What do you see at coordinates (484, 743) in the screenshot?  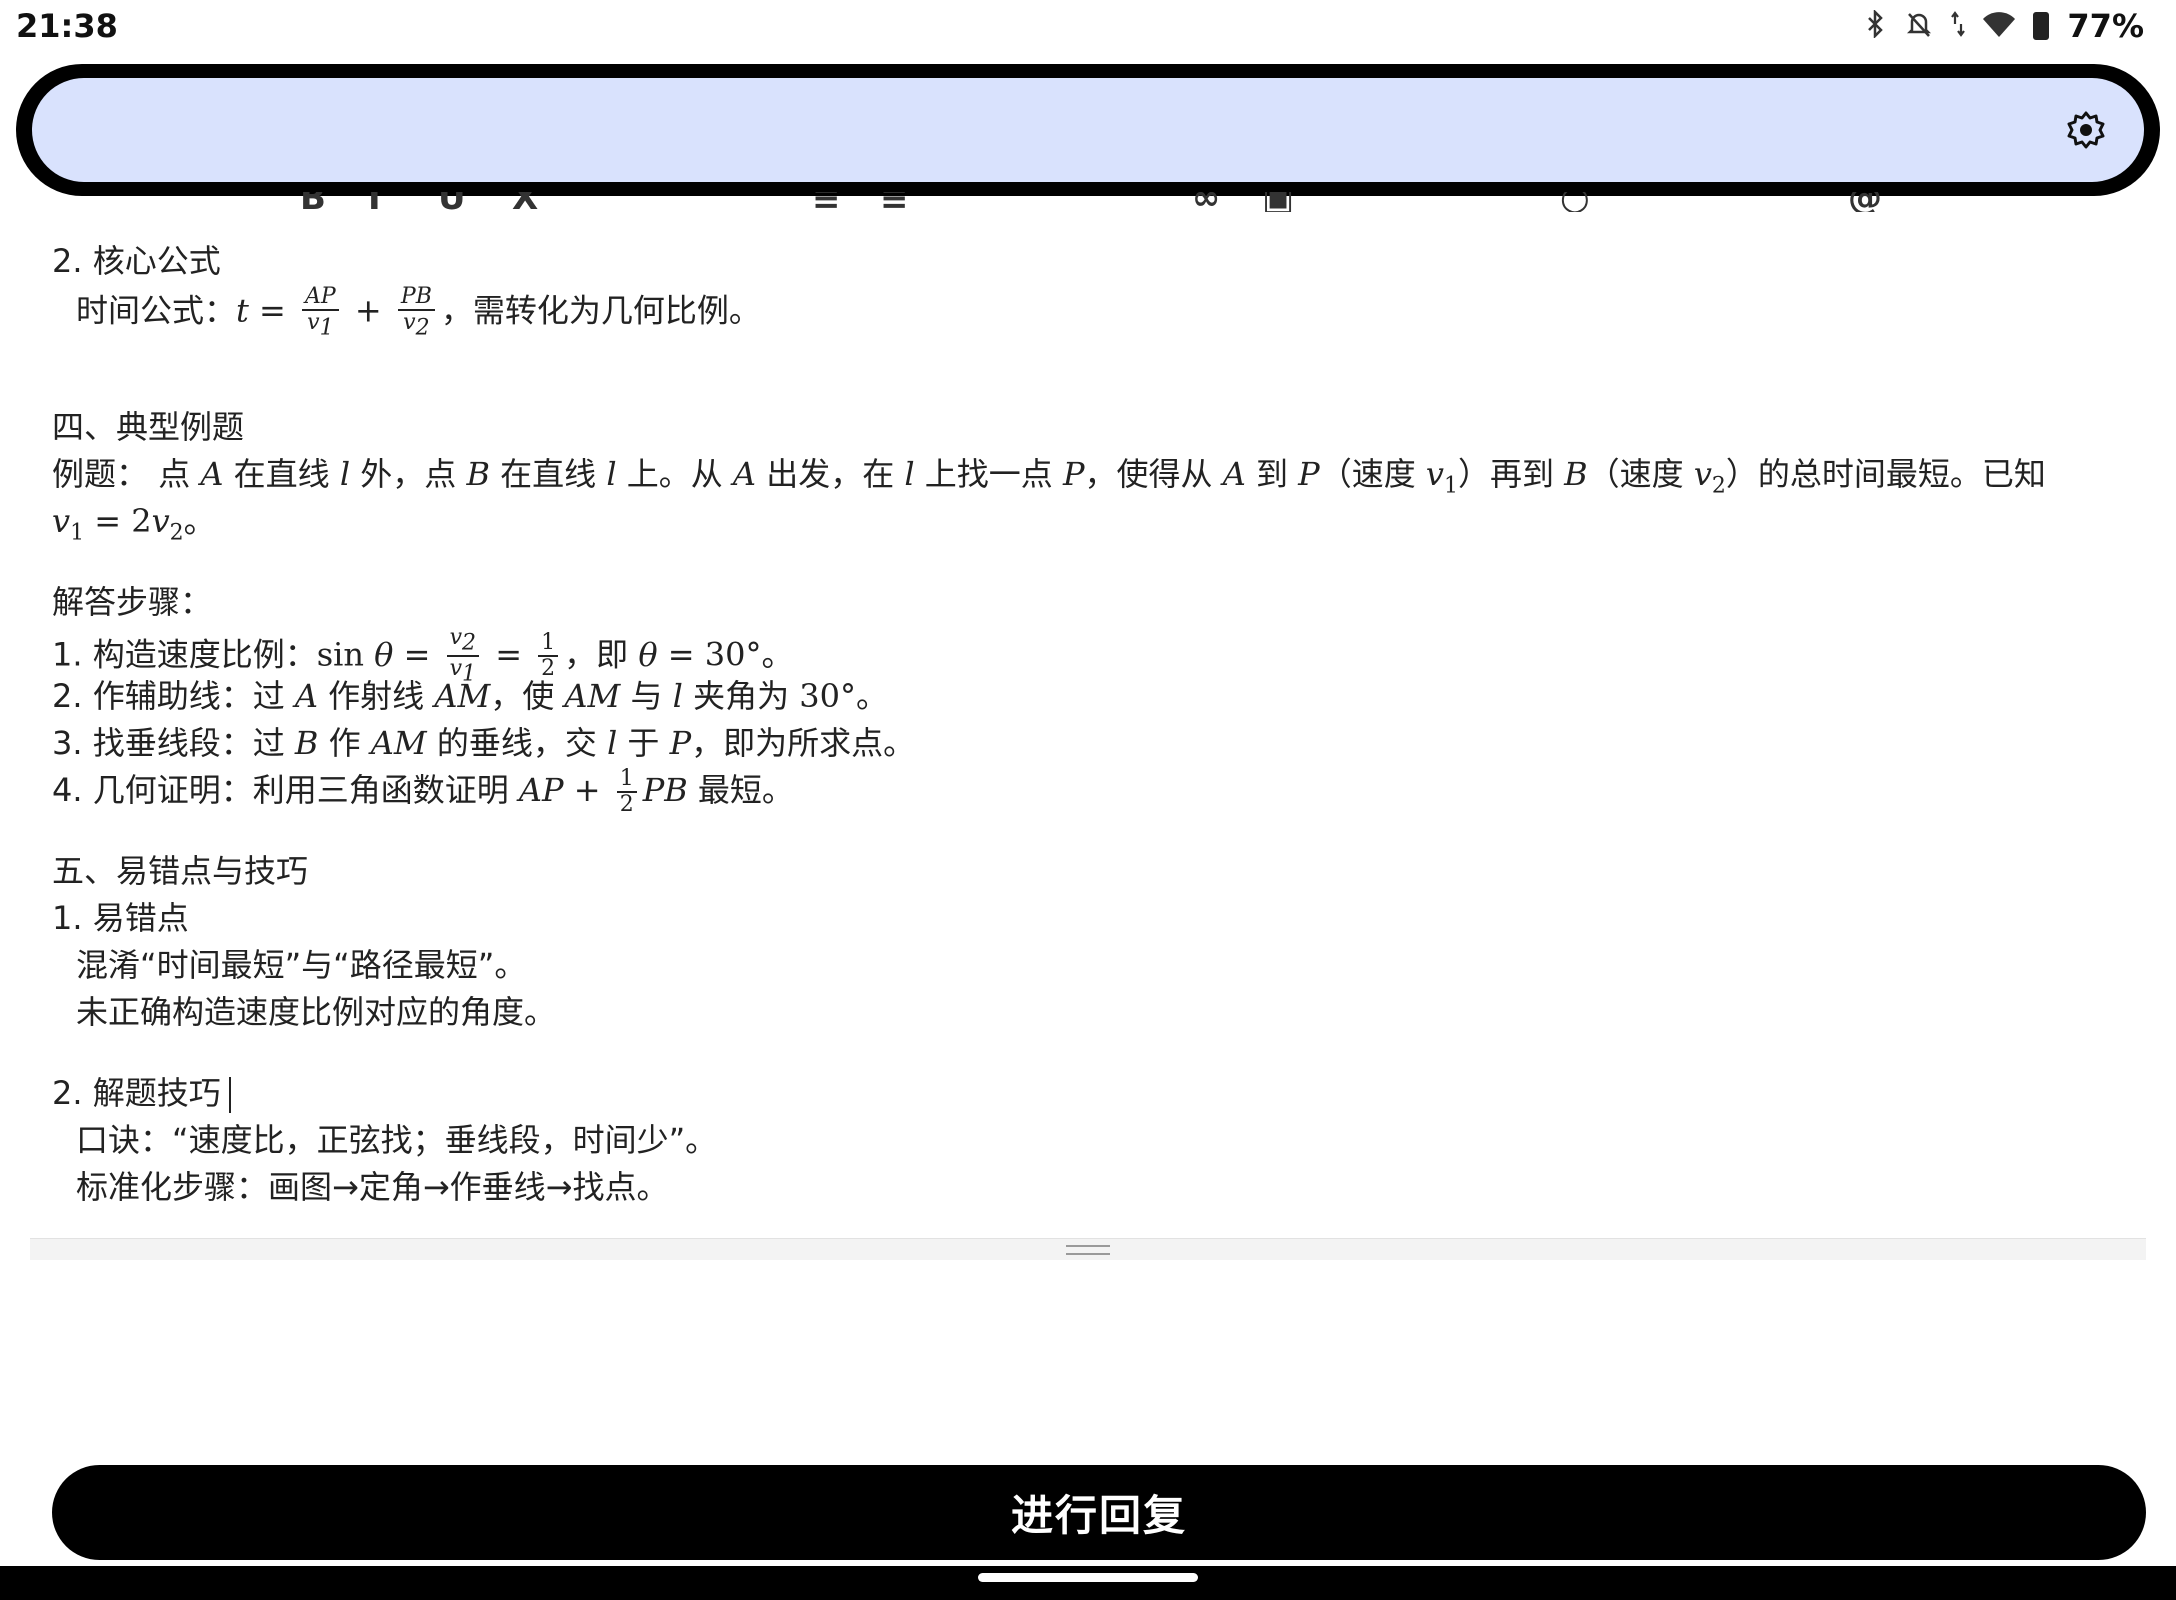 I see `solution-step-3: 3. 找垂线段：过 B 作 AM 的垂线，交 l 于 P，即为所求点。` at bounding box center [484, 743].